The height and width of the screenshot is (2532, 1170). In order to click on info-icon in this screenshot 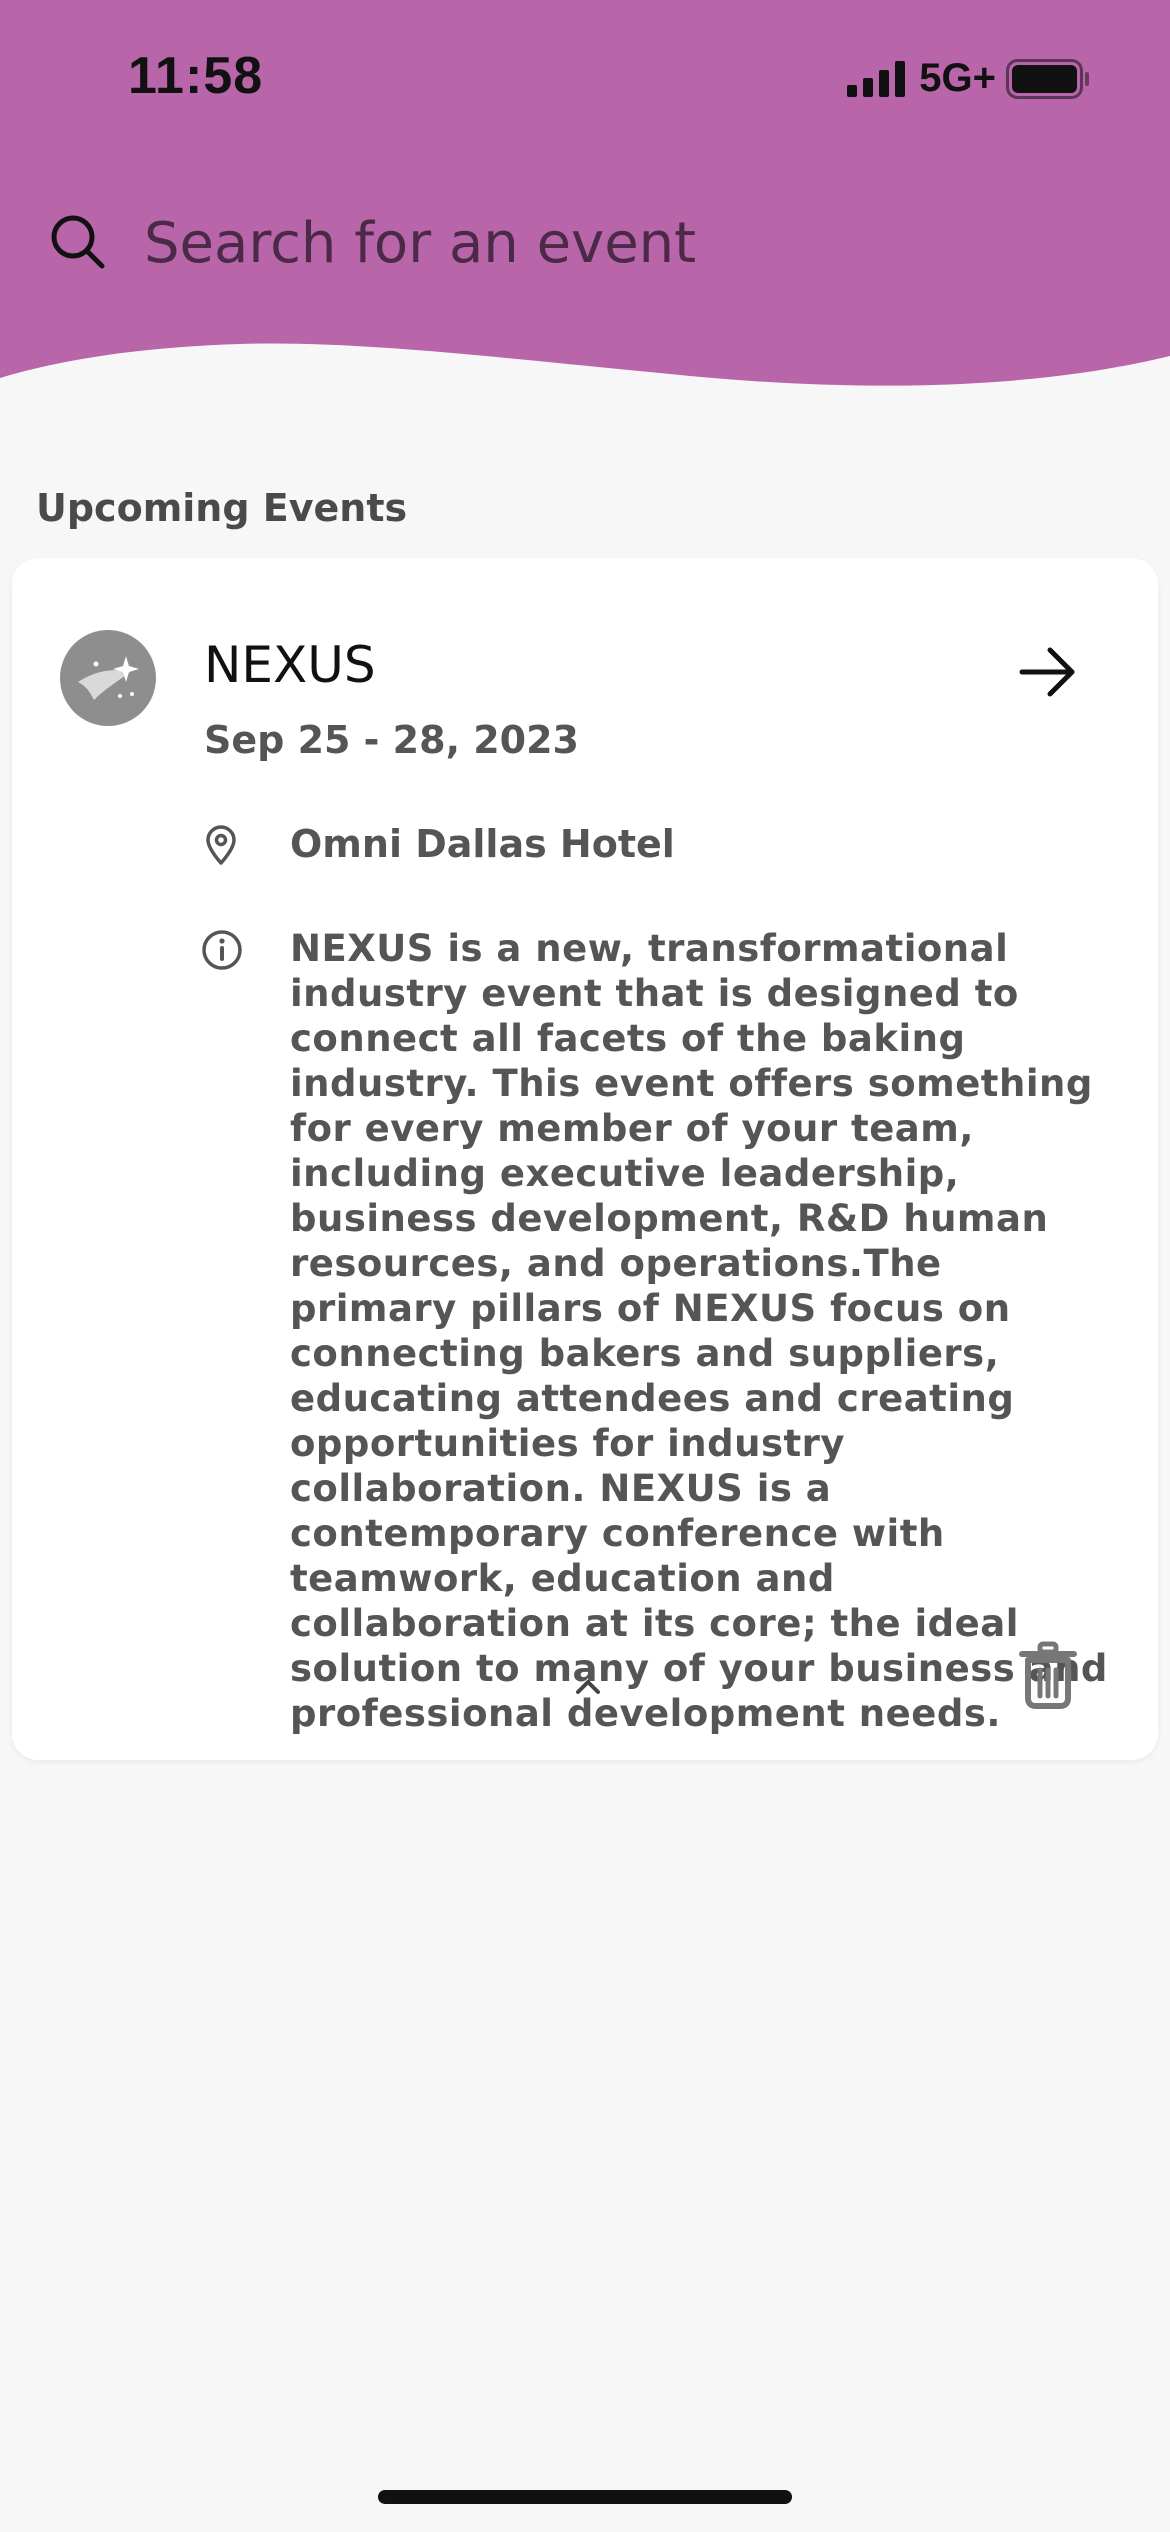, I will do `click(222, 950)`.